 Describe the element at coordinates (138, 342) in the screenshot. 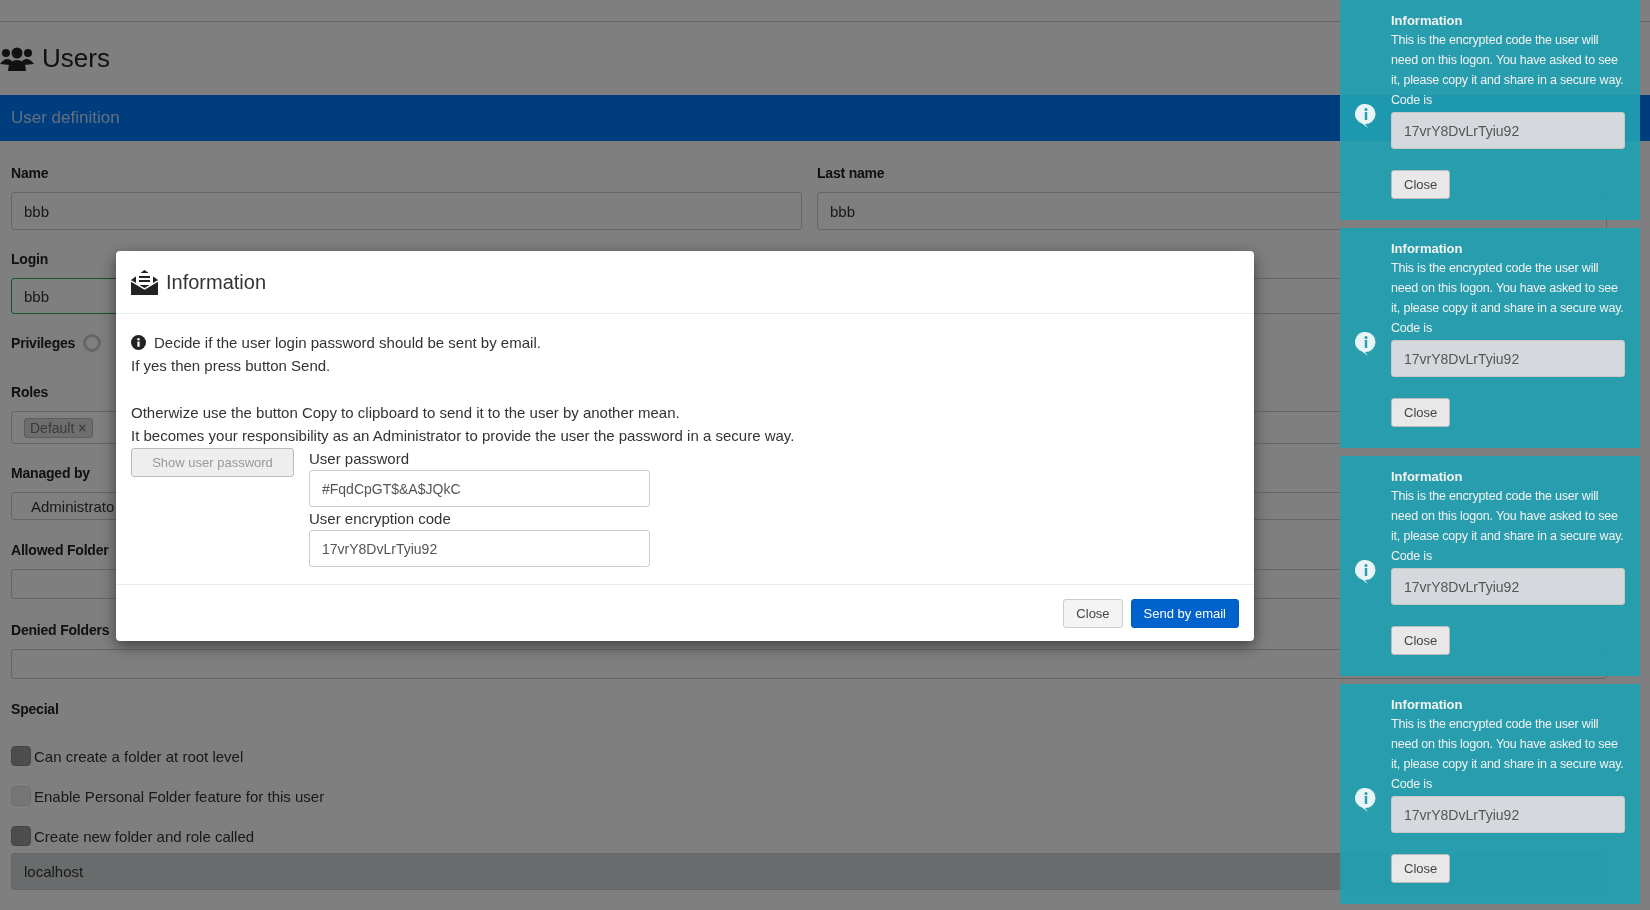

I see `info-icon` at that location.